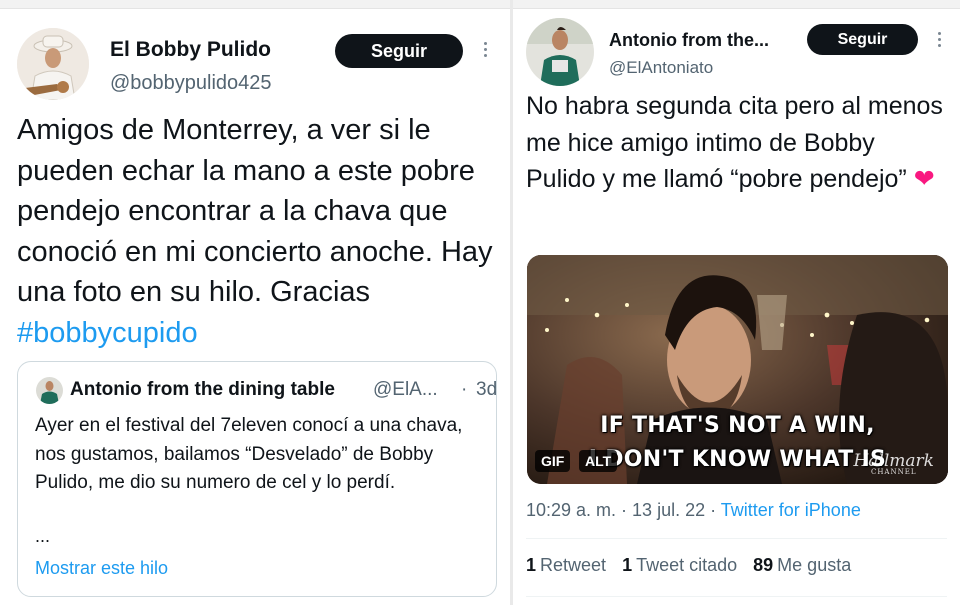  What do you see at coordinates (553, 461) in the screenshot?
I see `gif-badge: GIF` at bounding box center [553, 461].